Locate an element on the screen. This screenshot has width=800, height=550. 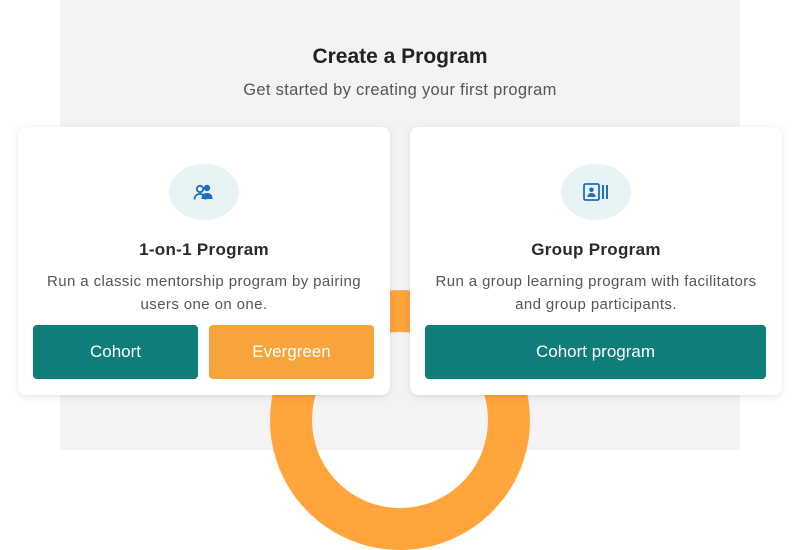
cohort-button: Cohort is located at coordinates (115, 352).